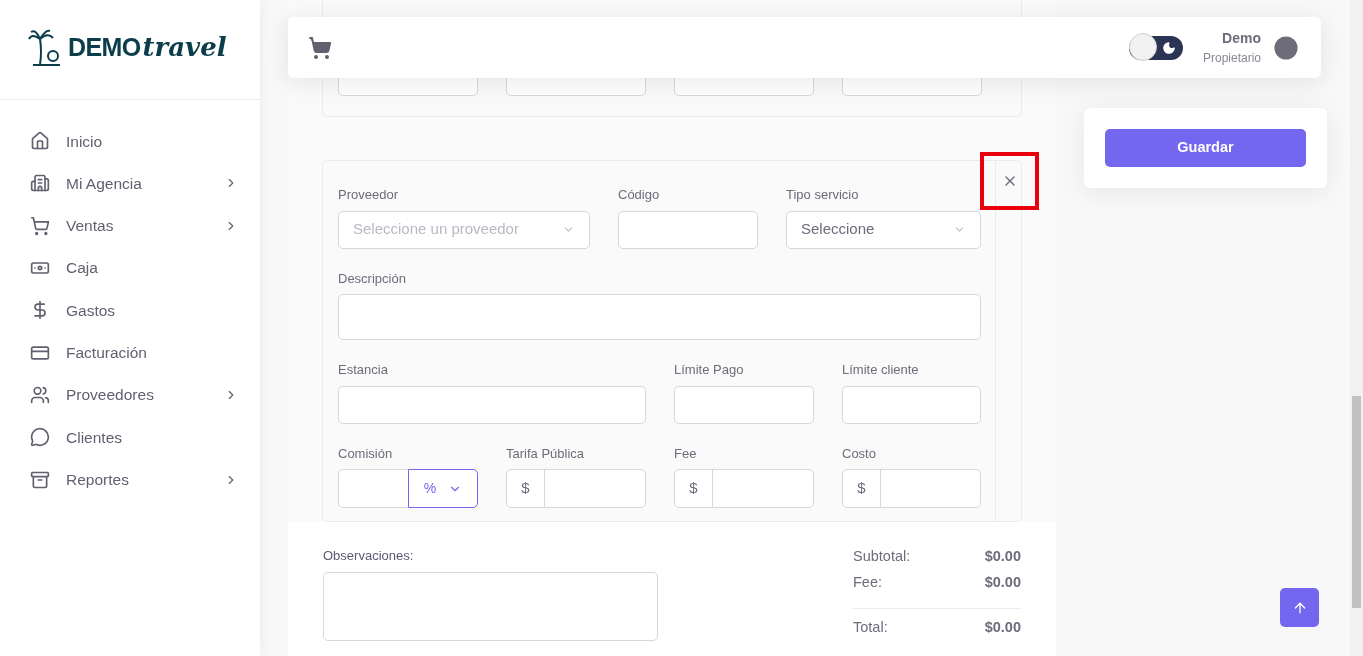  What do you see at coordinates (1155, 47) in the screenshot?
I see `theme-toggle` at bounding box center [1155, 47].